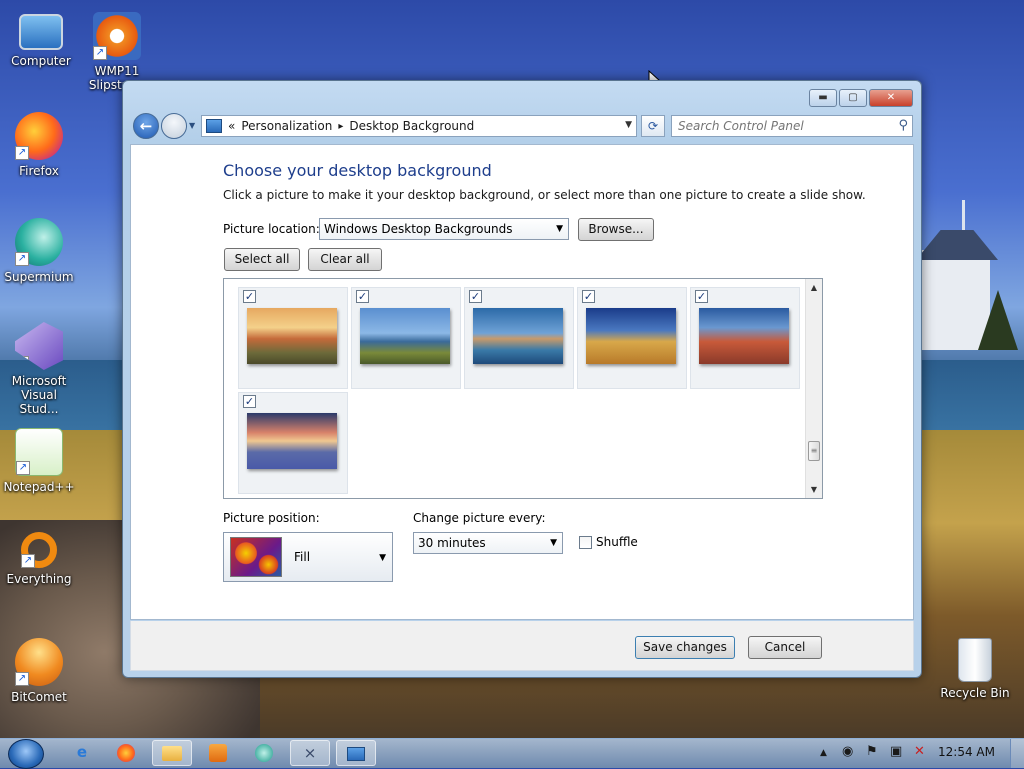 This screenshot has width=1024, height=769. I want to click on select-all-button: Select all, so click(262, 259).